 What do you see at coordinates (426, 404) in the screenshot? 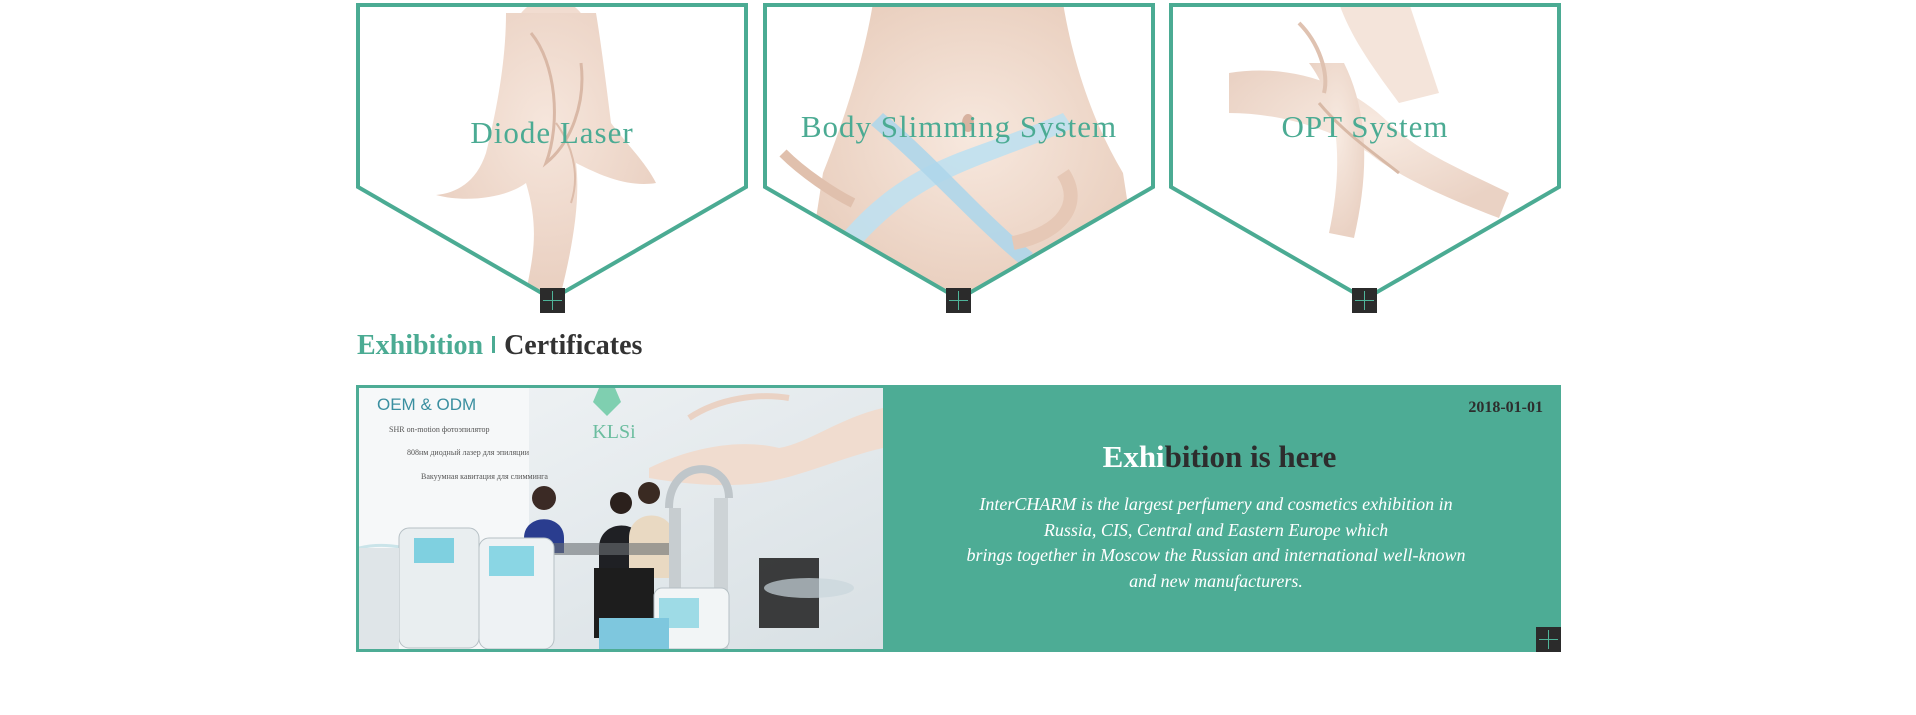
I see `photo-sign-title: OEM & ODM` at bounding box center [426, 404].